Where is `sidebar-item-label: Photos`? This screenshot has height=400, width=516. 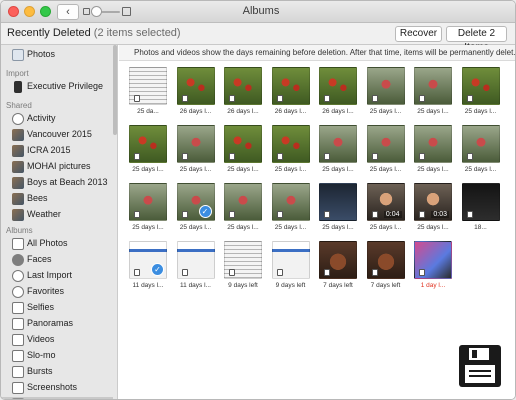 sidebar-item-label: Photos is located at coordinates (41, 54).